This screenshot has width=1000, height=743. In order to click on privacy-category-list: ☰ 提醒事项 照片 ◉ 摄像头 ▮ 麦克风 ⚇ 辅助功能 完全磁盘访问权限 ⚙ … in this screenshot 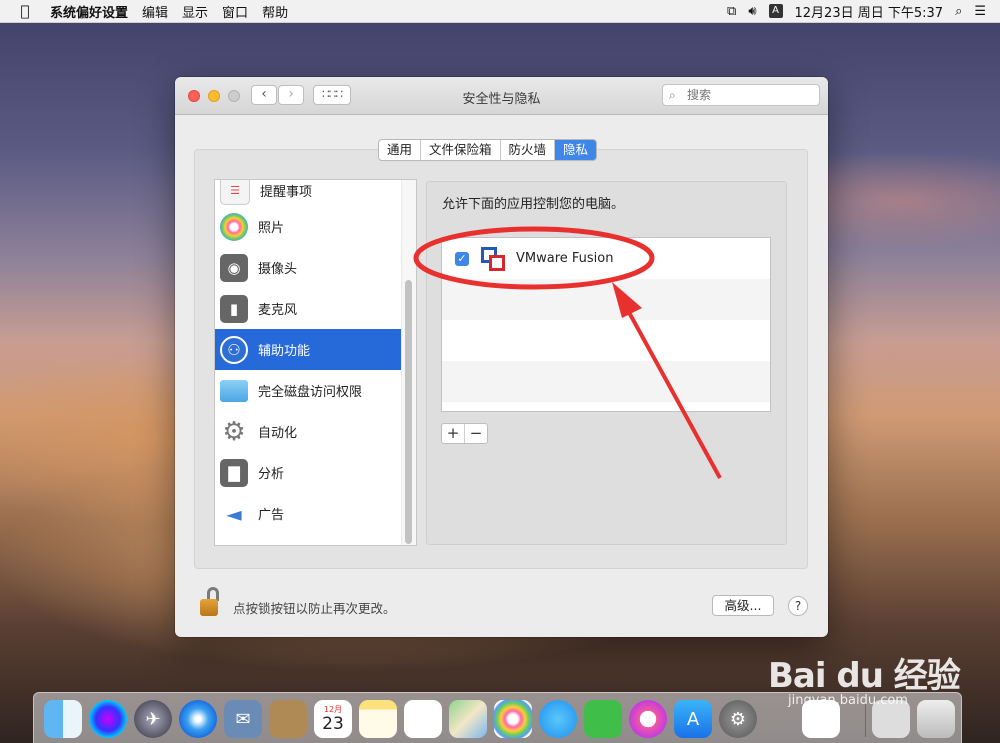, I will do `click(315, 362)`.